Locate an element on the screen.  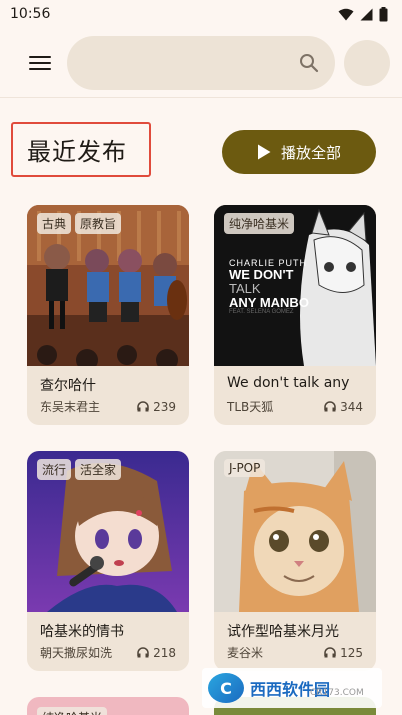
watermark-logo-icon: C is located at coordinates (226, 688).